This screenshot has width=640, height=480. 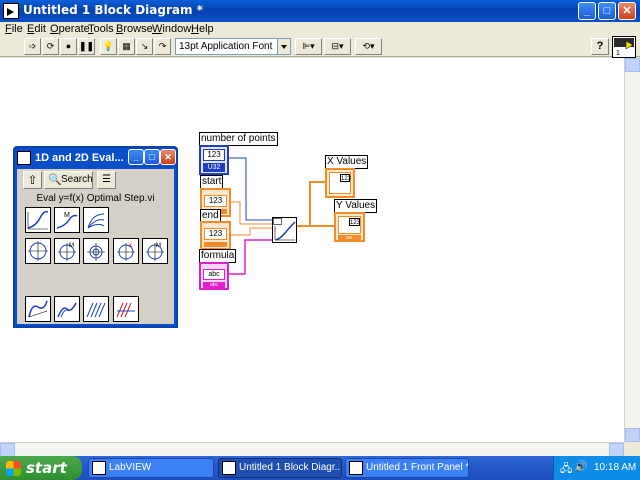 What do you see at coordinates (7, 450) in the screenshot?
I see `scroll-left-button` at bounding box center [7, 450].